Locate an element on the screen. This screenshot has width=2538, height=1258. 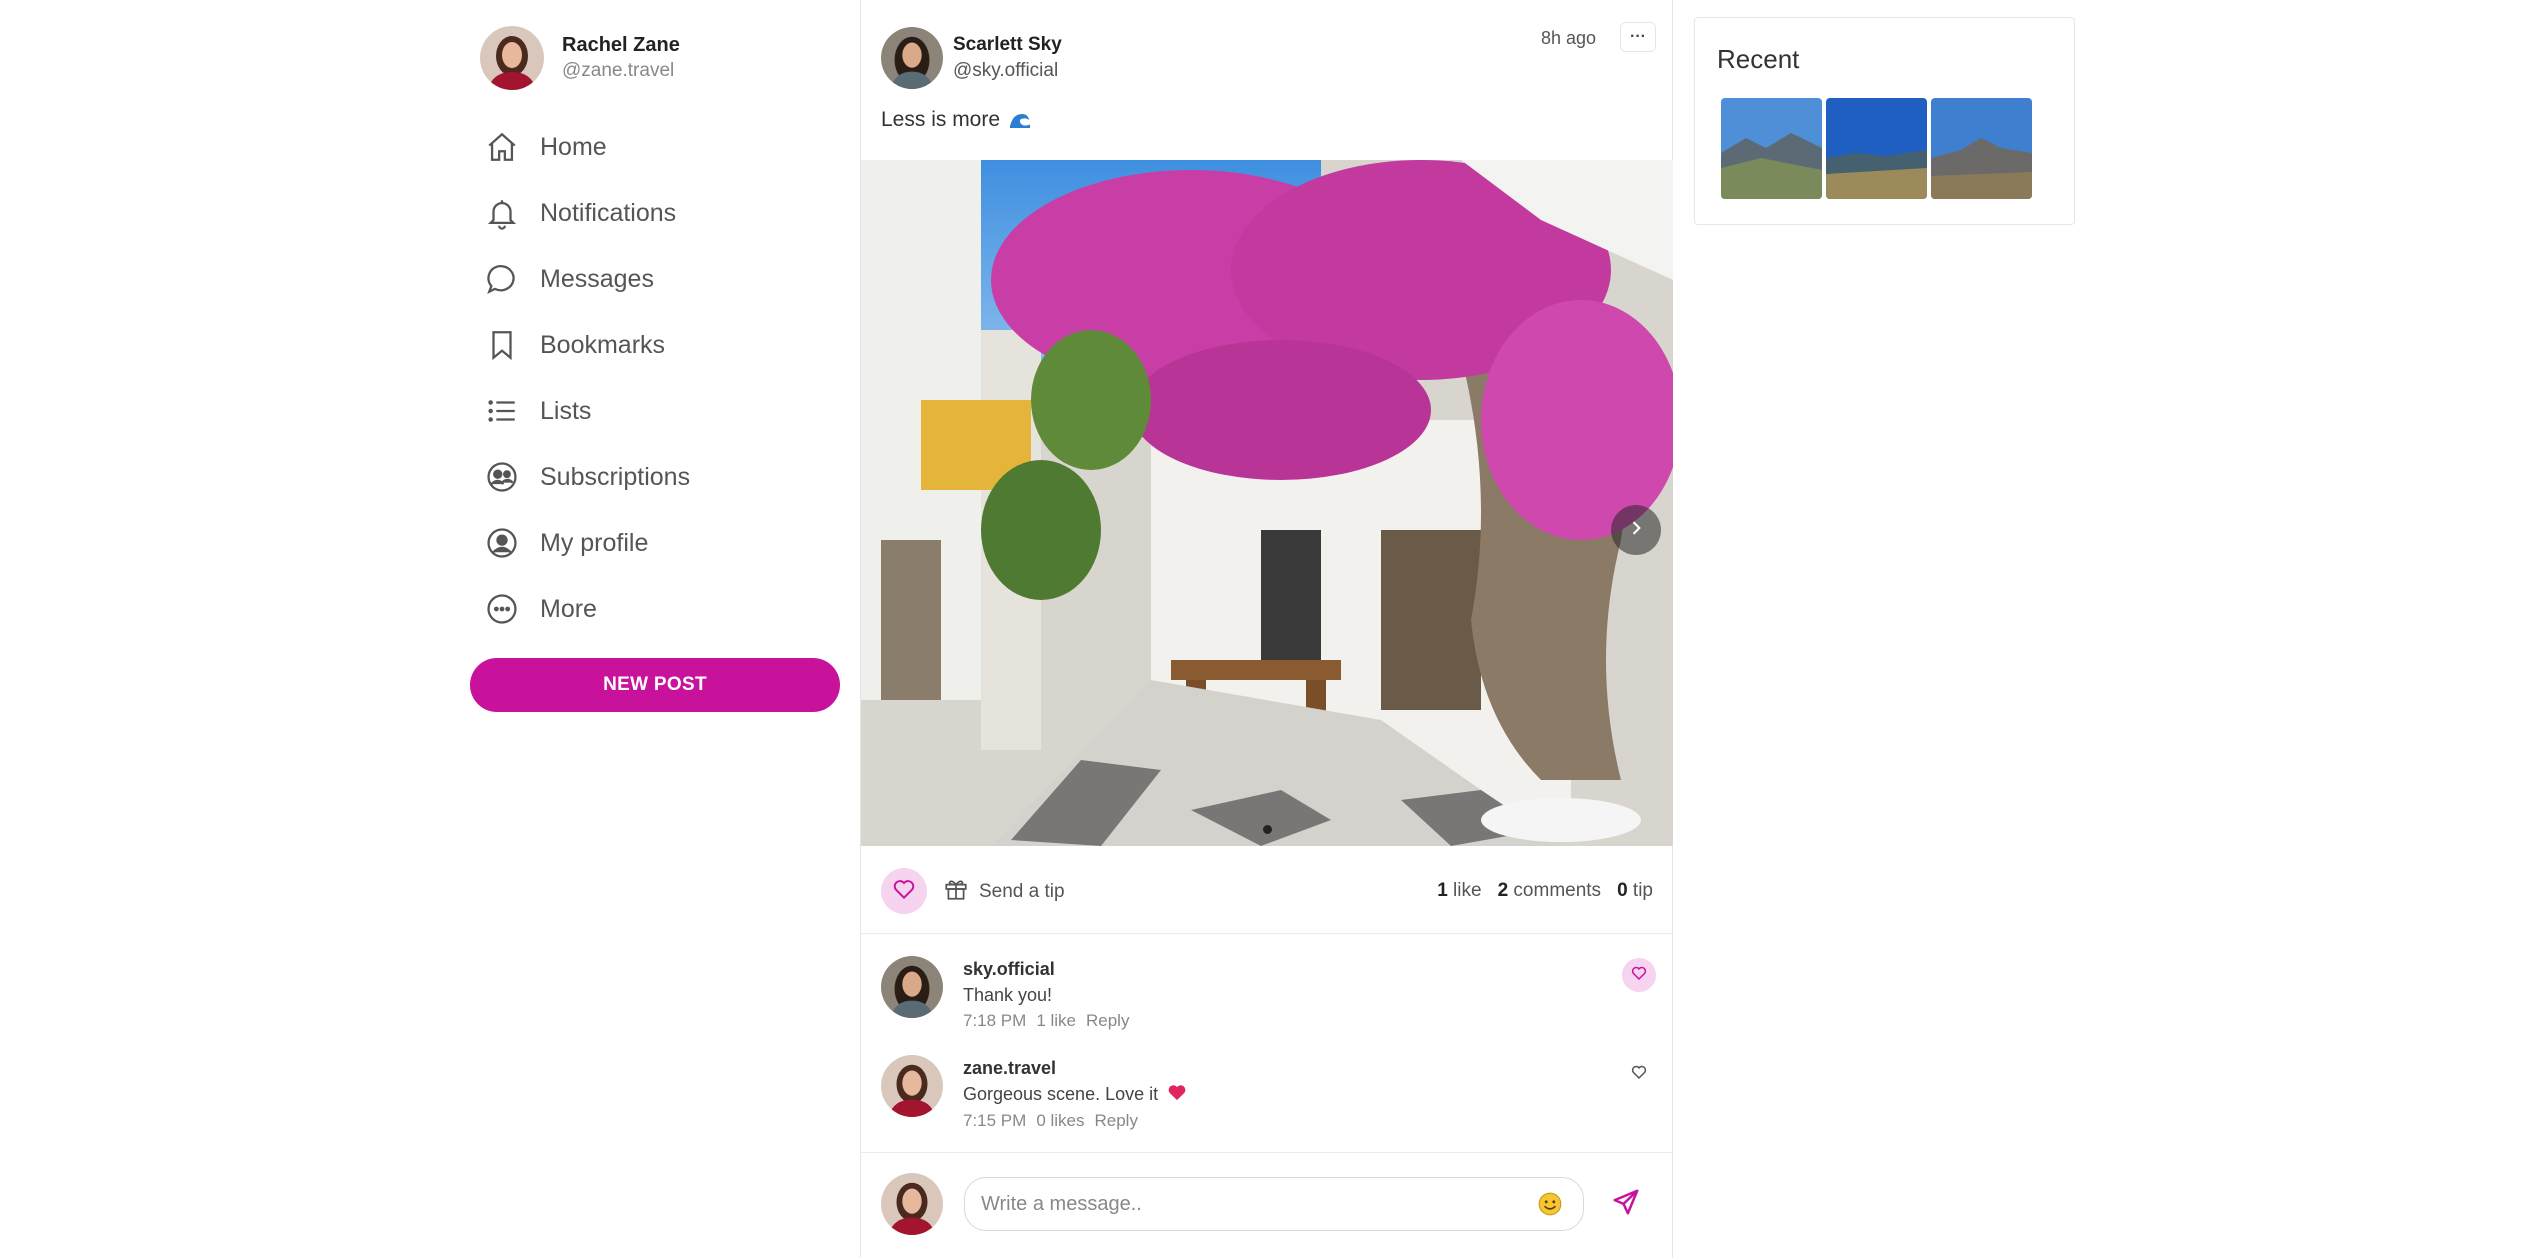
send-tip-button: Send a tip is located at coordinates (1004, 891).